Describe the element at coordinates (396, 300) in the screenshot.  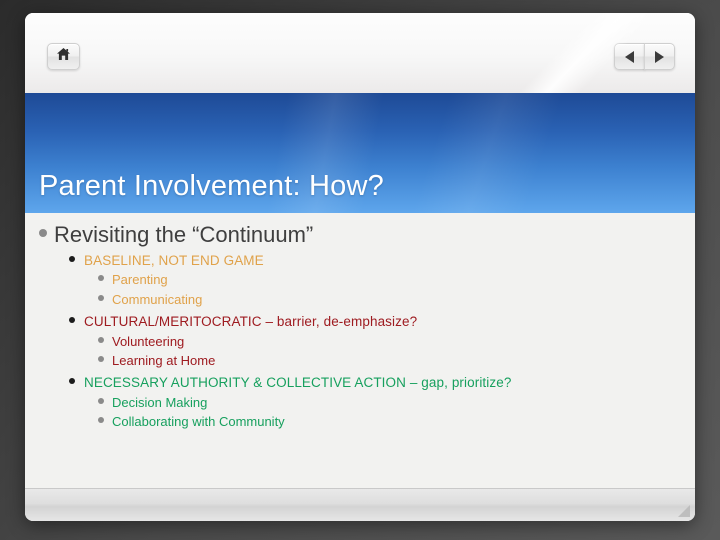
I see `list-item: Communicating` at that location.